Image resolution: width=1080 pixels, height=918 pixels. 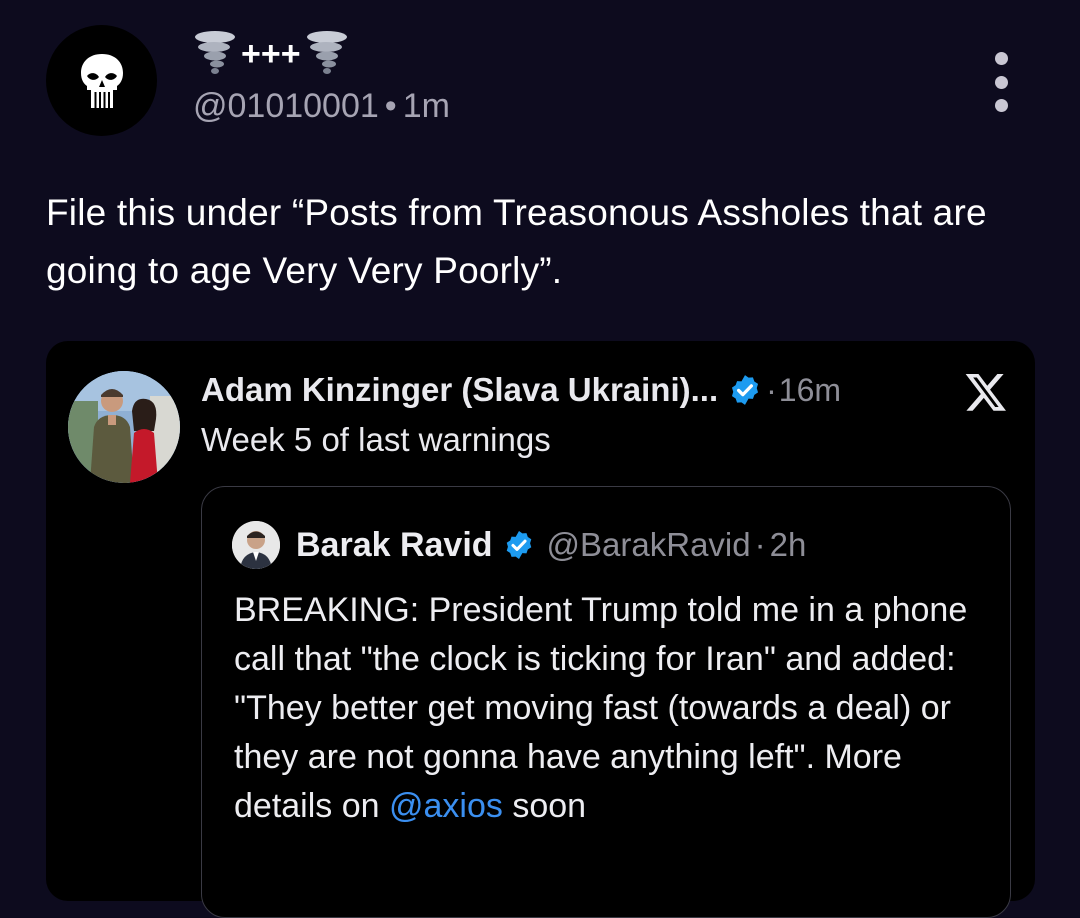 I want to click on embed-author-row: Adam Kinzinger (Slava Ukraini)... · 16m, so click(x=521, y=390).